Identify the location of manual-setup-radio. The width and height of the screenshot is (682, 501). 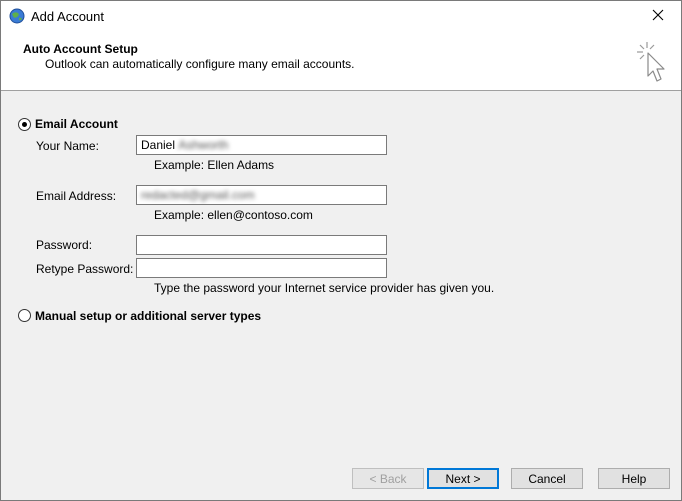
(24, 315).